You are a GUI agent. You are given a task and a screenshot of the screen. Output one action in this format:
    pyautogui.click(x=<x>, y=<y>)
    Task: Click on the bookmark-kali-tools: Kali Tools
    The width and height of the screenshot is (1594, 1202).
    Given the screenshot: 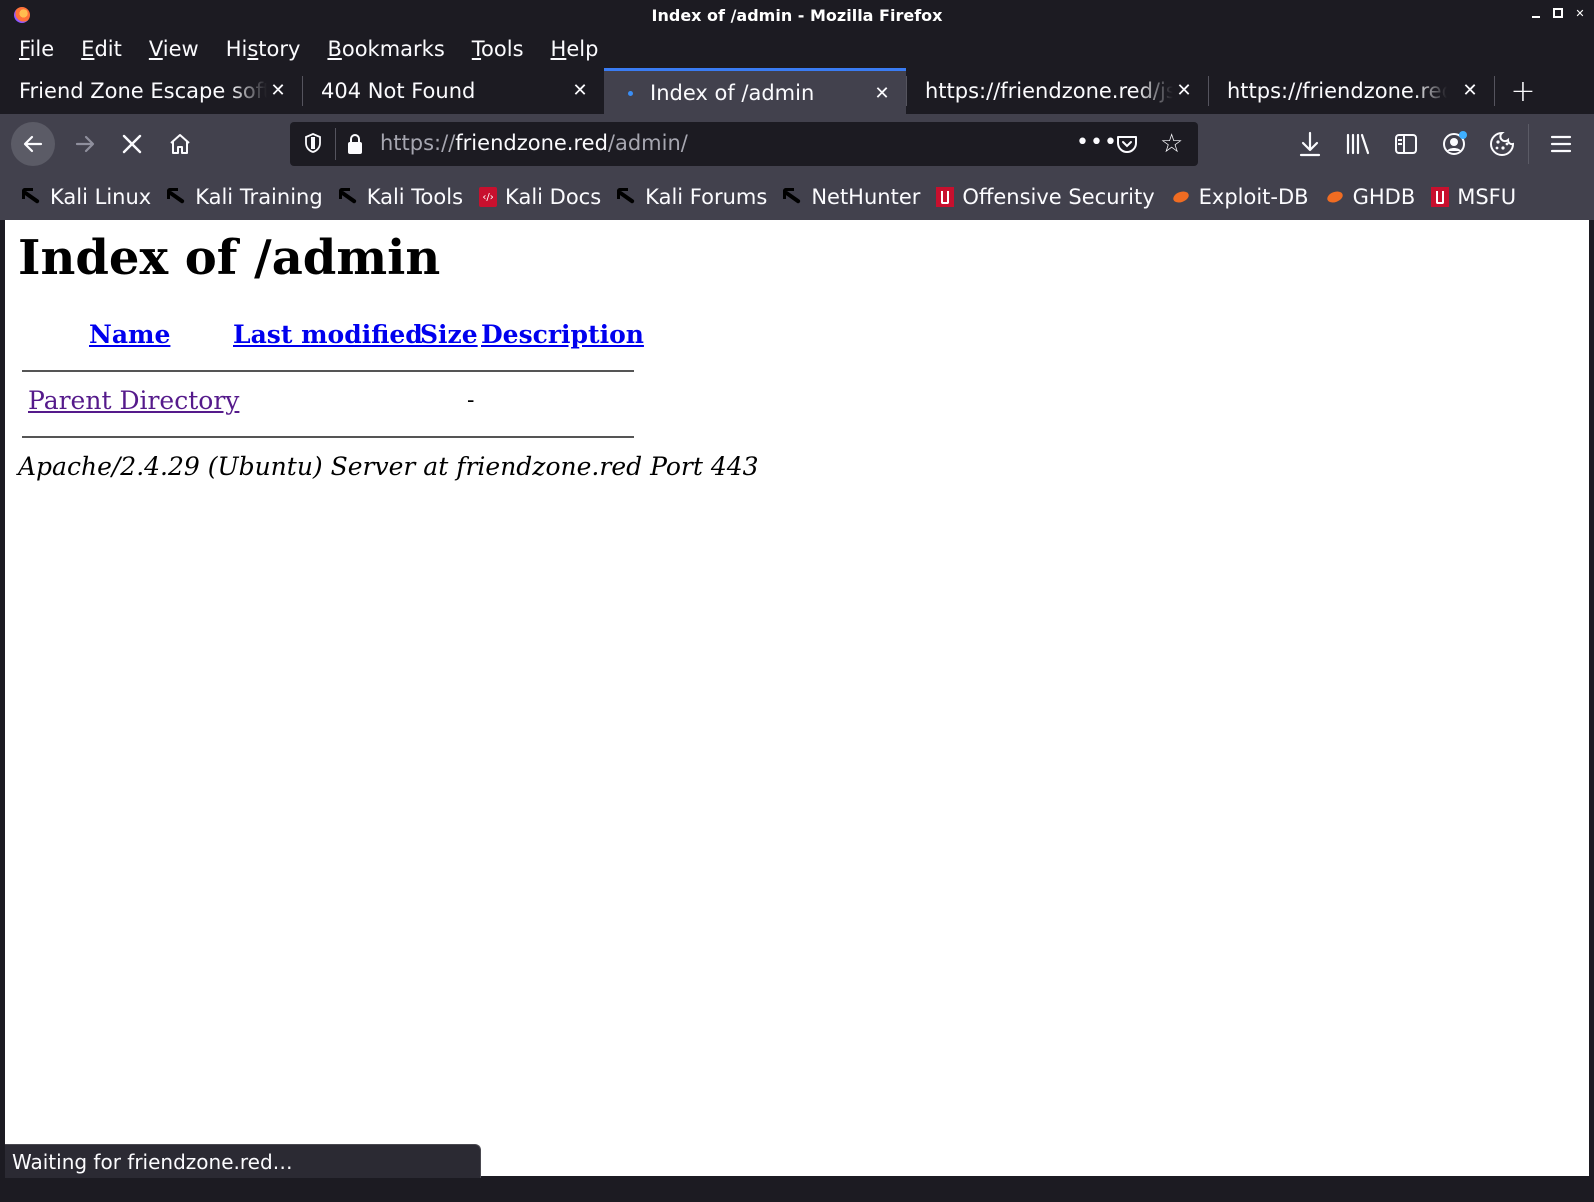 What is the action you would take?
    pyautogui.click(x=401, y=197)
    